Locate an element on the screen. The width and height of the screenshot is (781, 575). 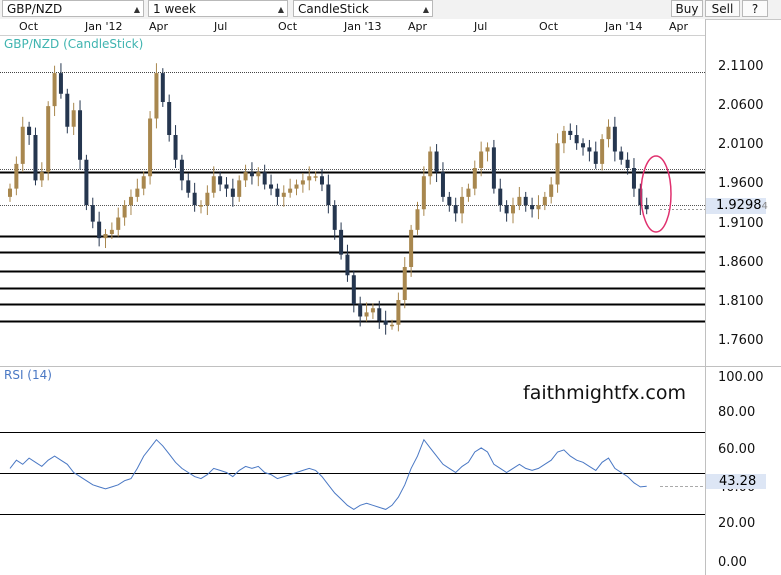
watermark: faithmightfx.com is located at coordinates (604, 393).